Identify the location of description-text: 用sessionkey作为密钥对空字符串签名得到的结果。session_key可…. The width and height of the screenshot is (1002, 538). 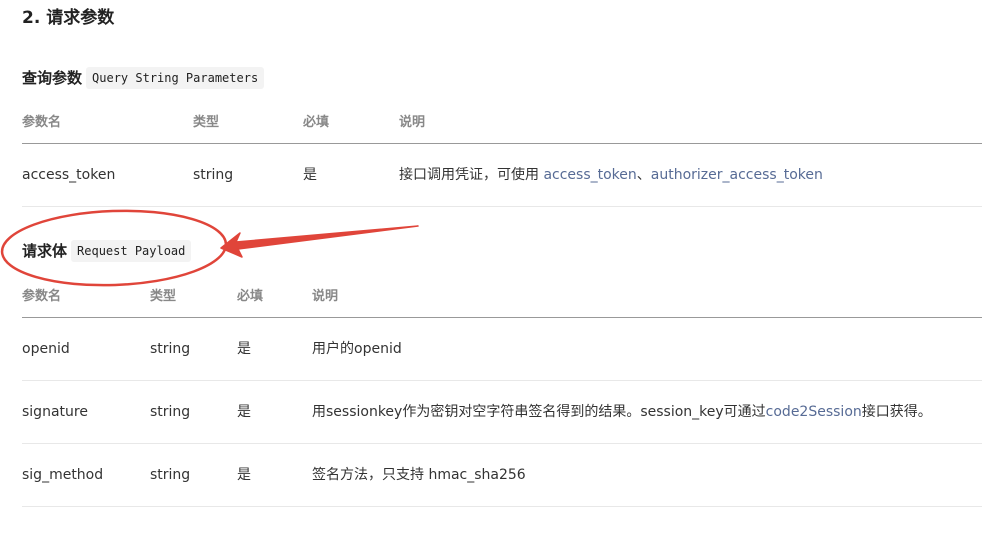
(539, 412).